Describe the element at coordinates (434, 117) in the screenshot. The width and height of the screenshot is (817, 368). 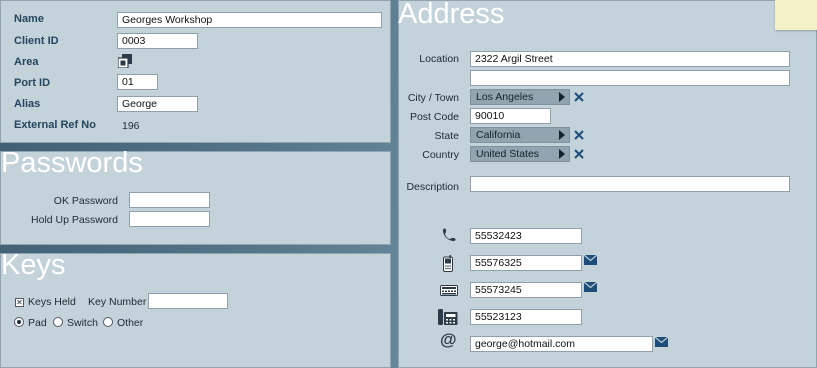
I see `postcode-label: Post Code` at that location.